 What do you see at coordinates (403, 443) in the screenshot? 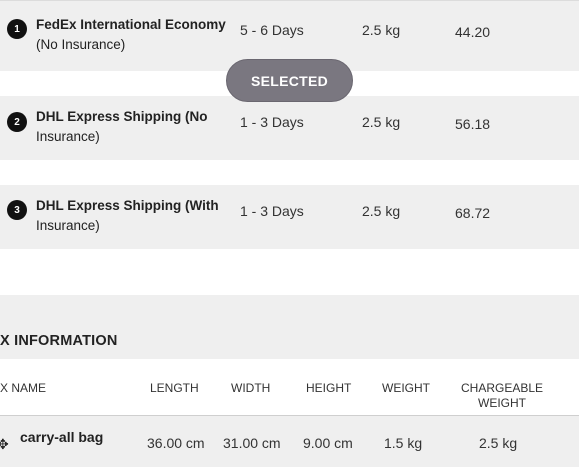
I see `weight-cell: 1.5 kg` at bounding box center [403, 443].